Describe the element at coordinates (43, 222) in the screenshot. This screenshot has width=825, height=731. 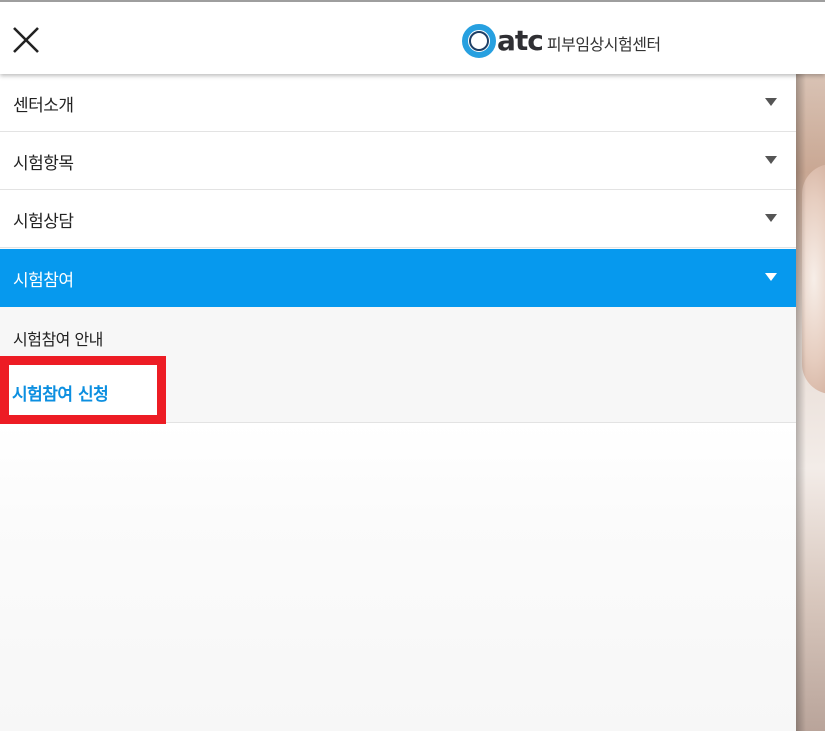
I see `menu-item-label: 시험상담` at that location.